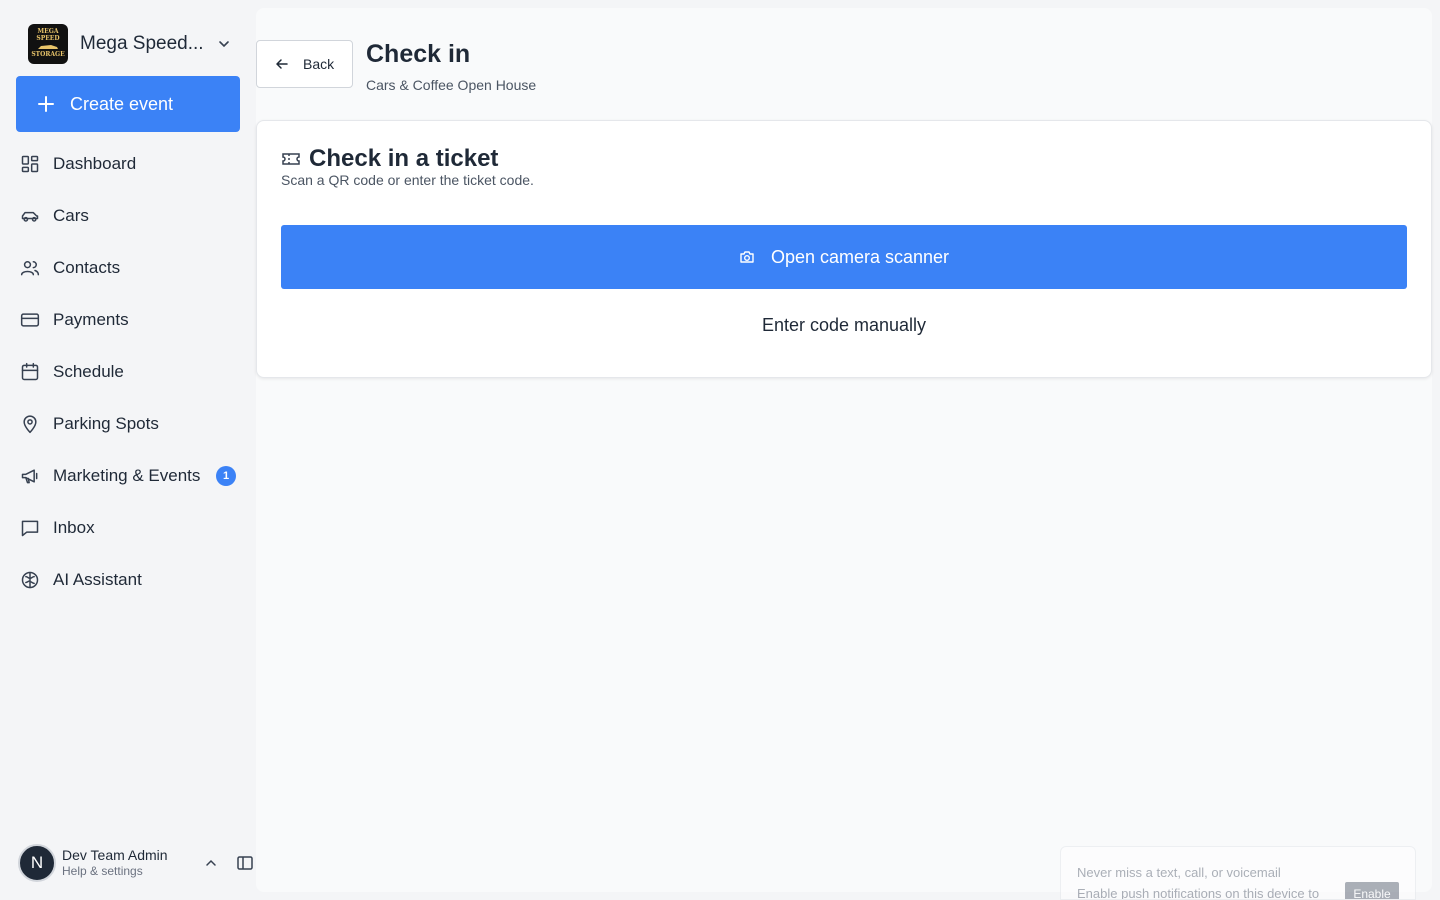  What do you see at coordinates (451, 85) in the screenshot?
I see `page-subtitle: Cars & Coffee Open House` at bounding box center [451, 85].